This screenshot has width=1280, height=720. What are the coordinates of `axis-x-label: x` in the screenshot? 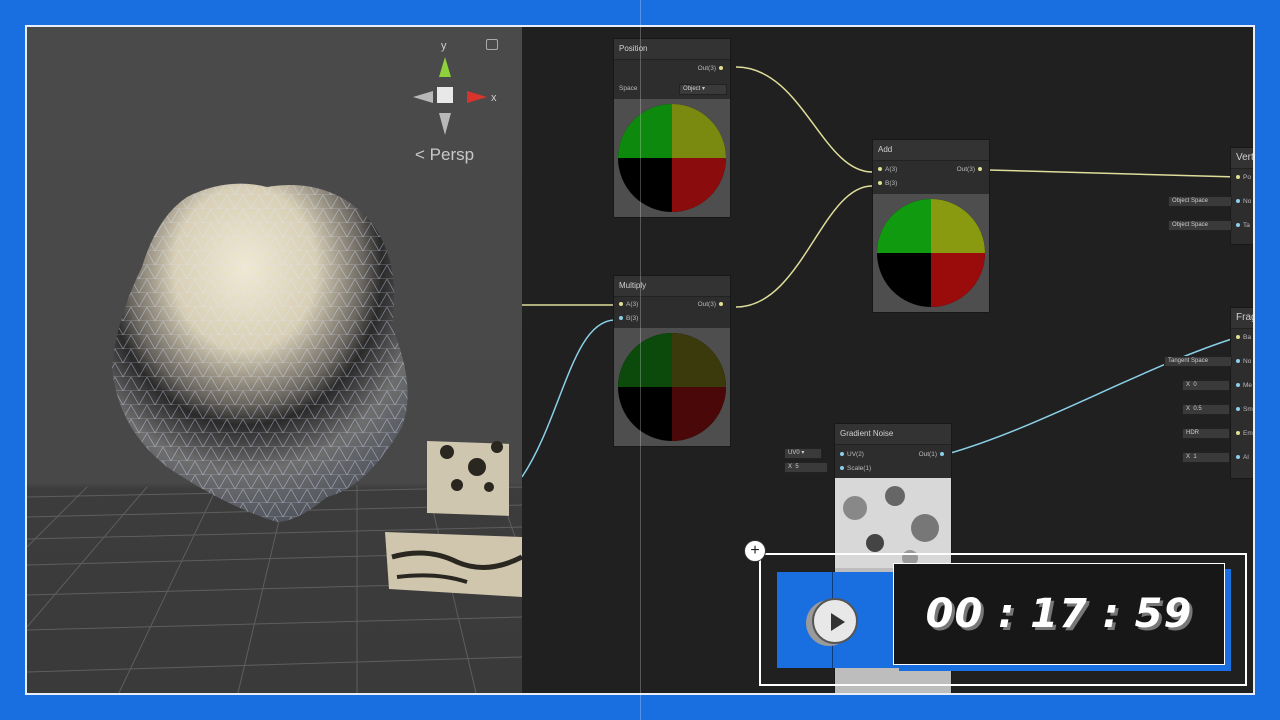 It's located at (494, 98).